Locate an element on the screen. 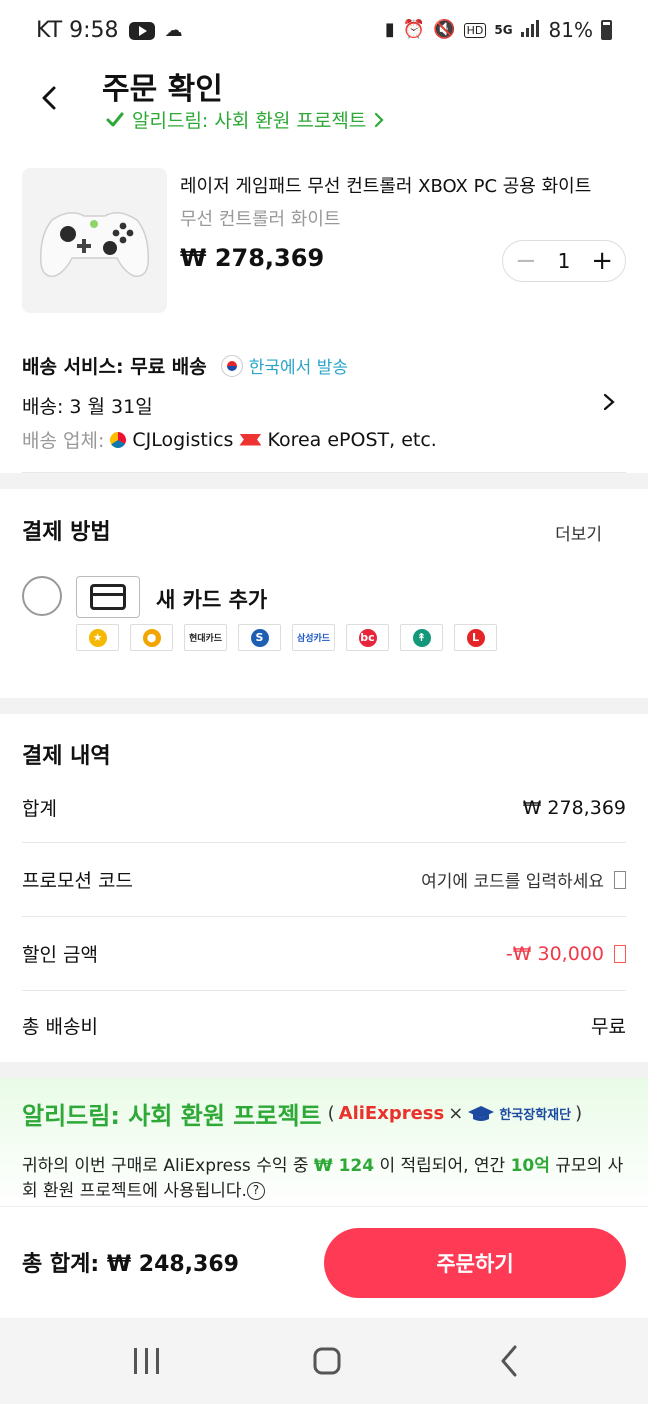 Image resolution: width=648 pixels, height=1404 pixels. discount-value: -₩ 30,000 is located at coordinates (554, 953).